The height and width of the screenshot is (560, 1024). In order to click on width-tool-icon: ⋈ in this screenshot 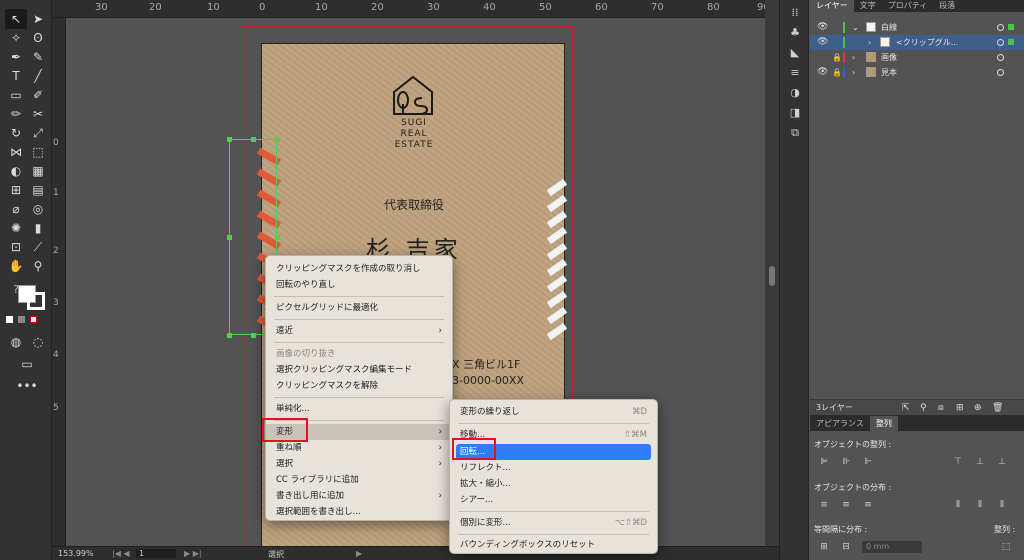, I will do `click(16, 152)`.